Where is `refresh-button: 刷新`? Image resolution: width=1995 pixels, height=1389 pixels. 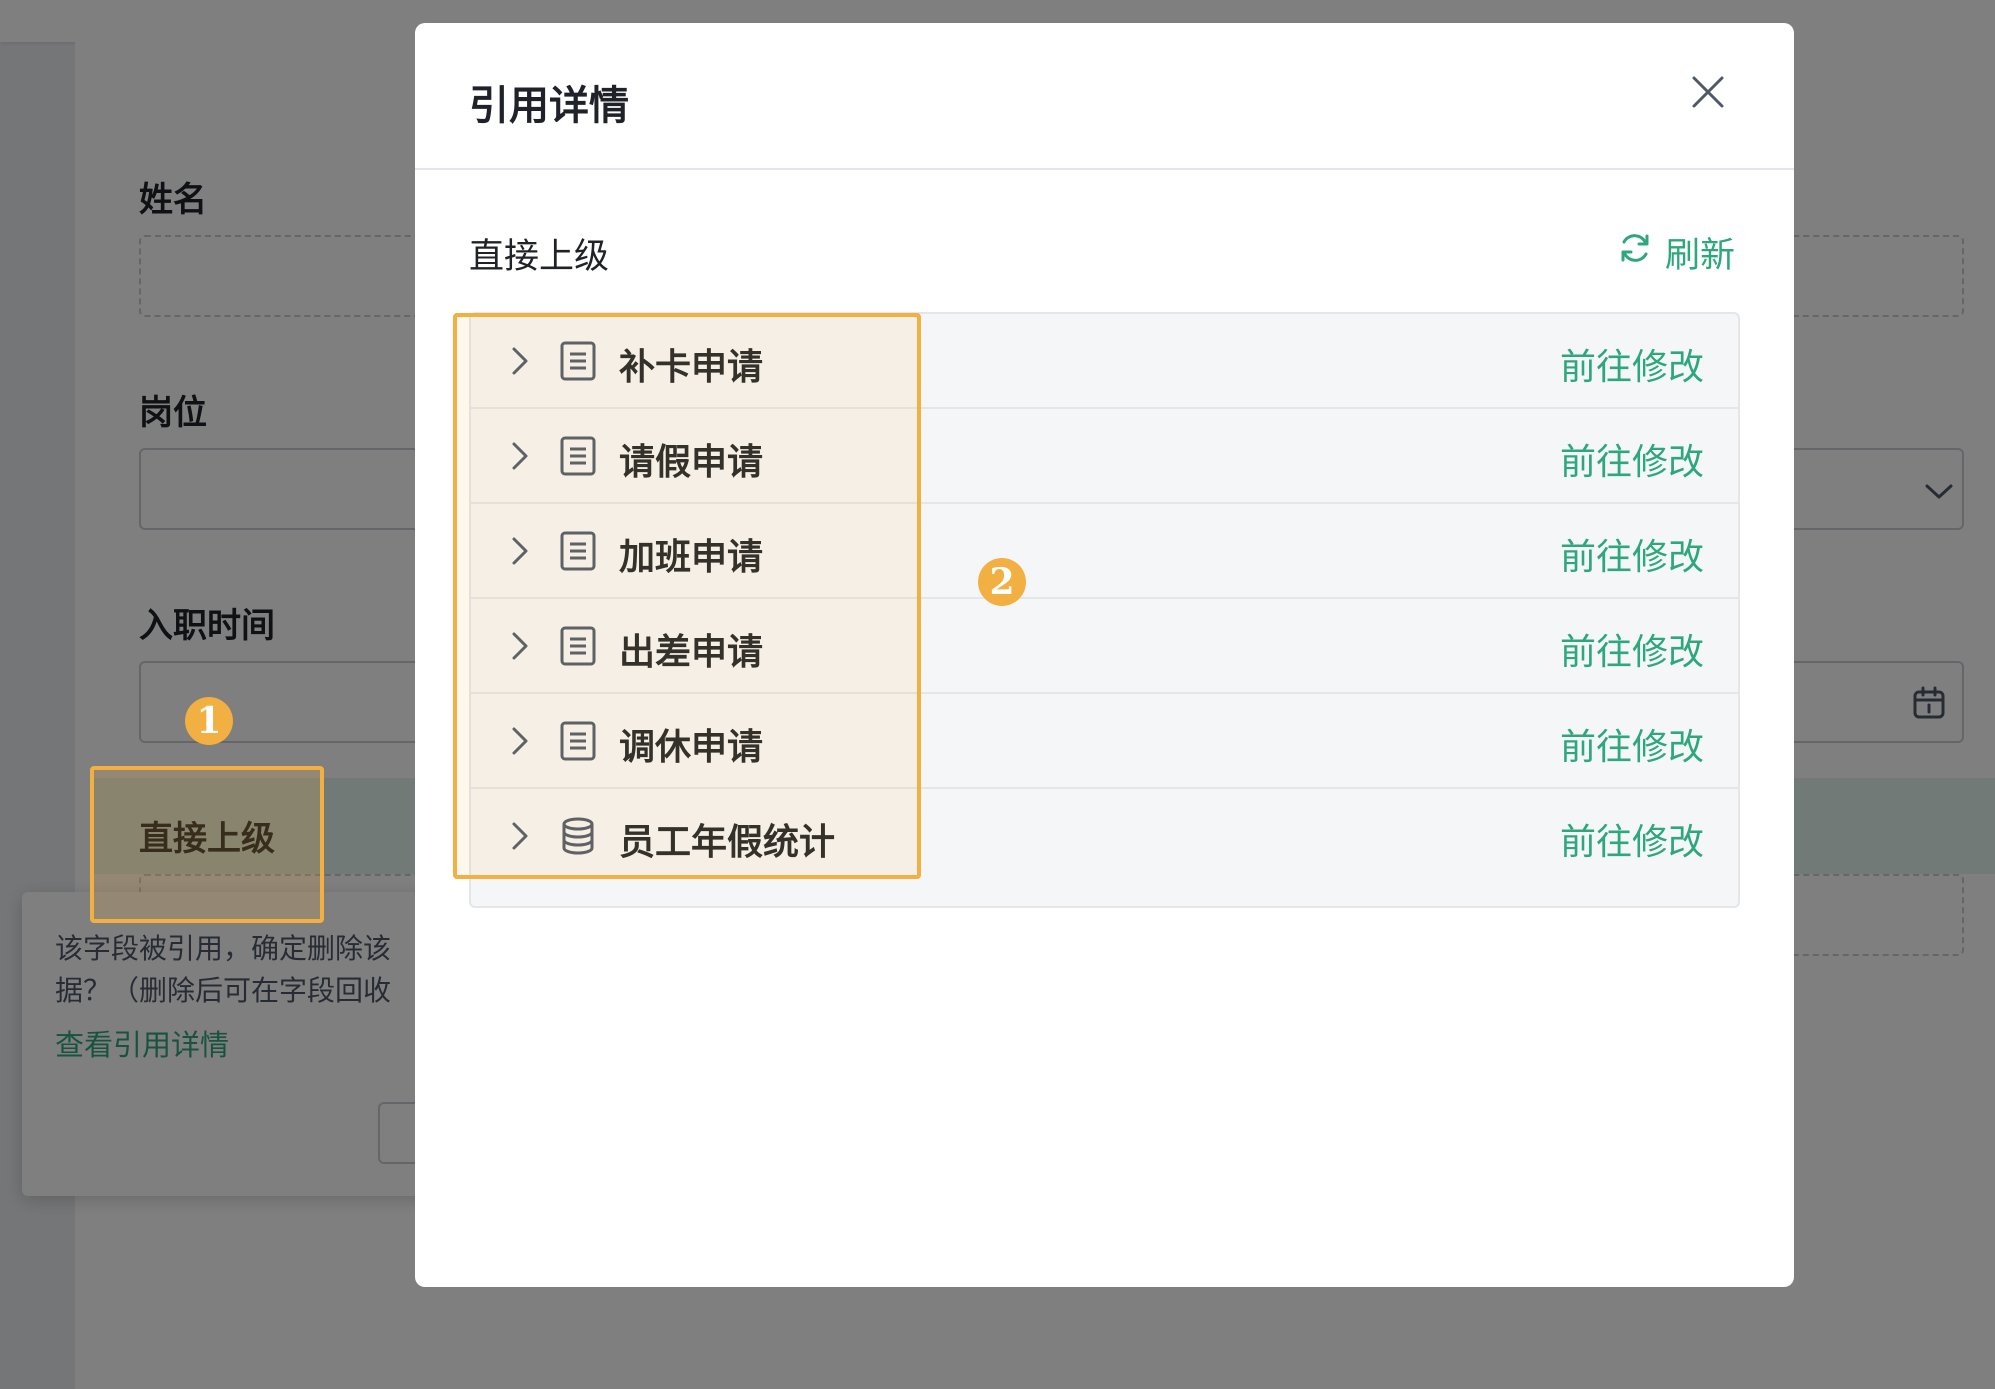 refresh-button: 刷新 is located at coordinates (1676, 252).